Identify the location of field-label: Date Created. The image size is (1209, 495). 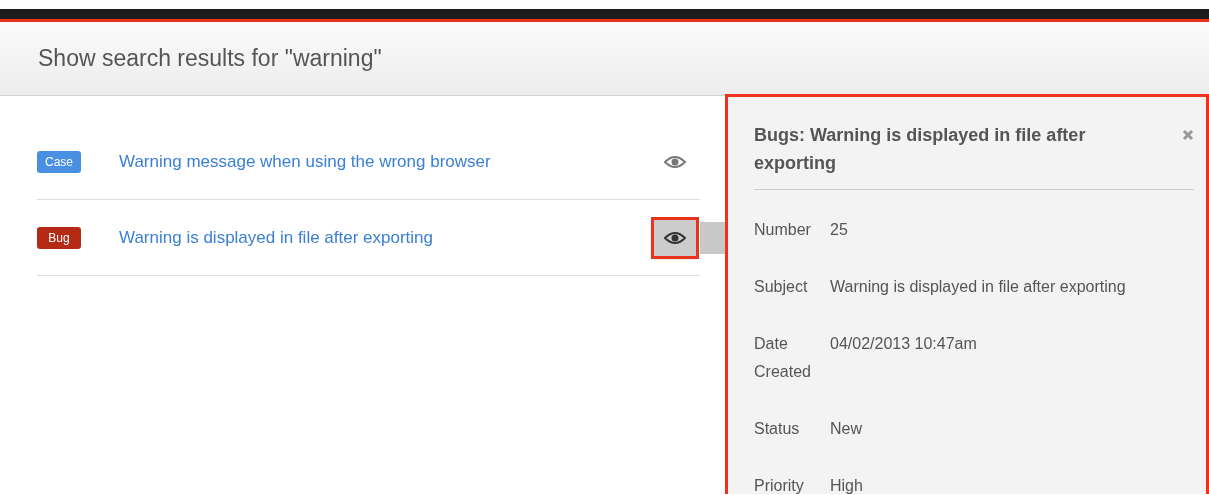
(783, 358).